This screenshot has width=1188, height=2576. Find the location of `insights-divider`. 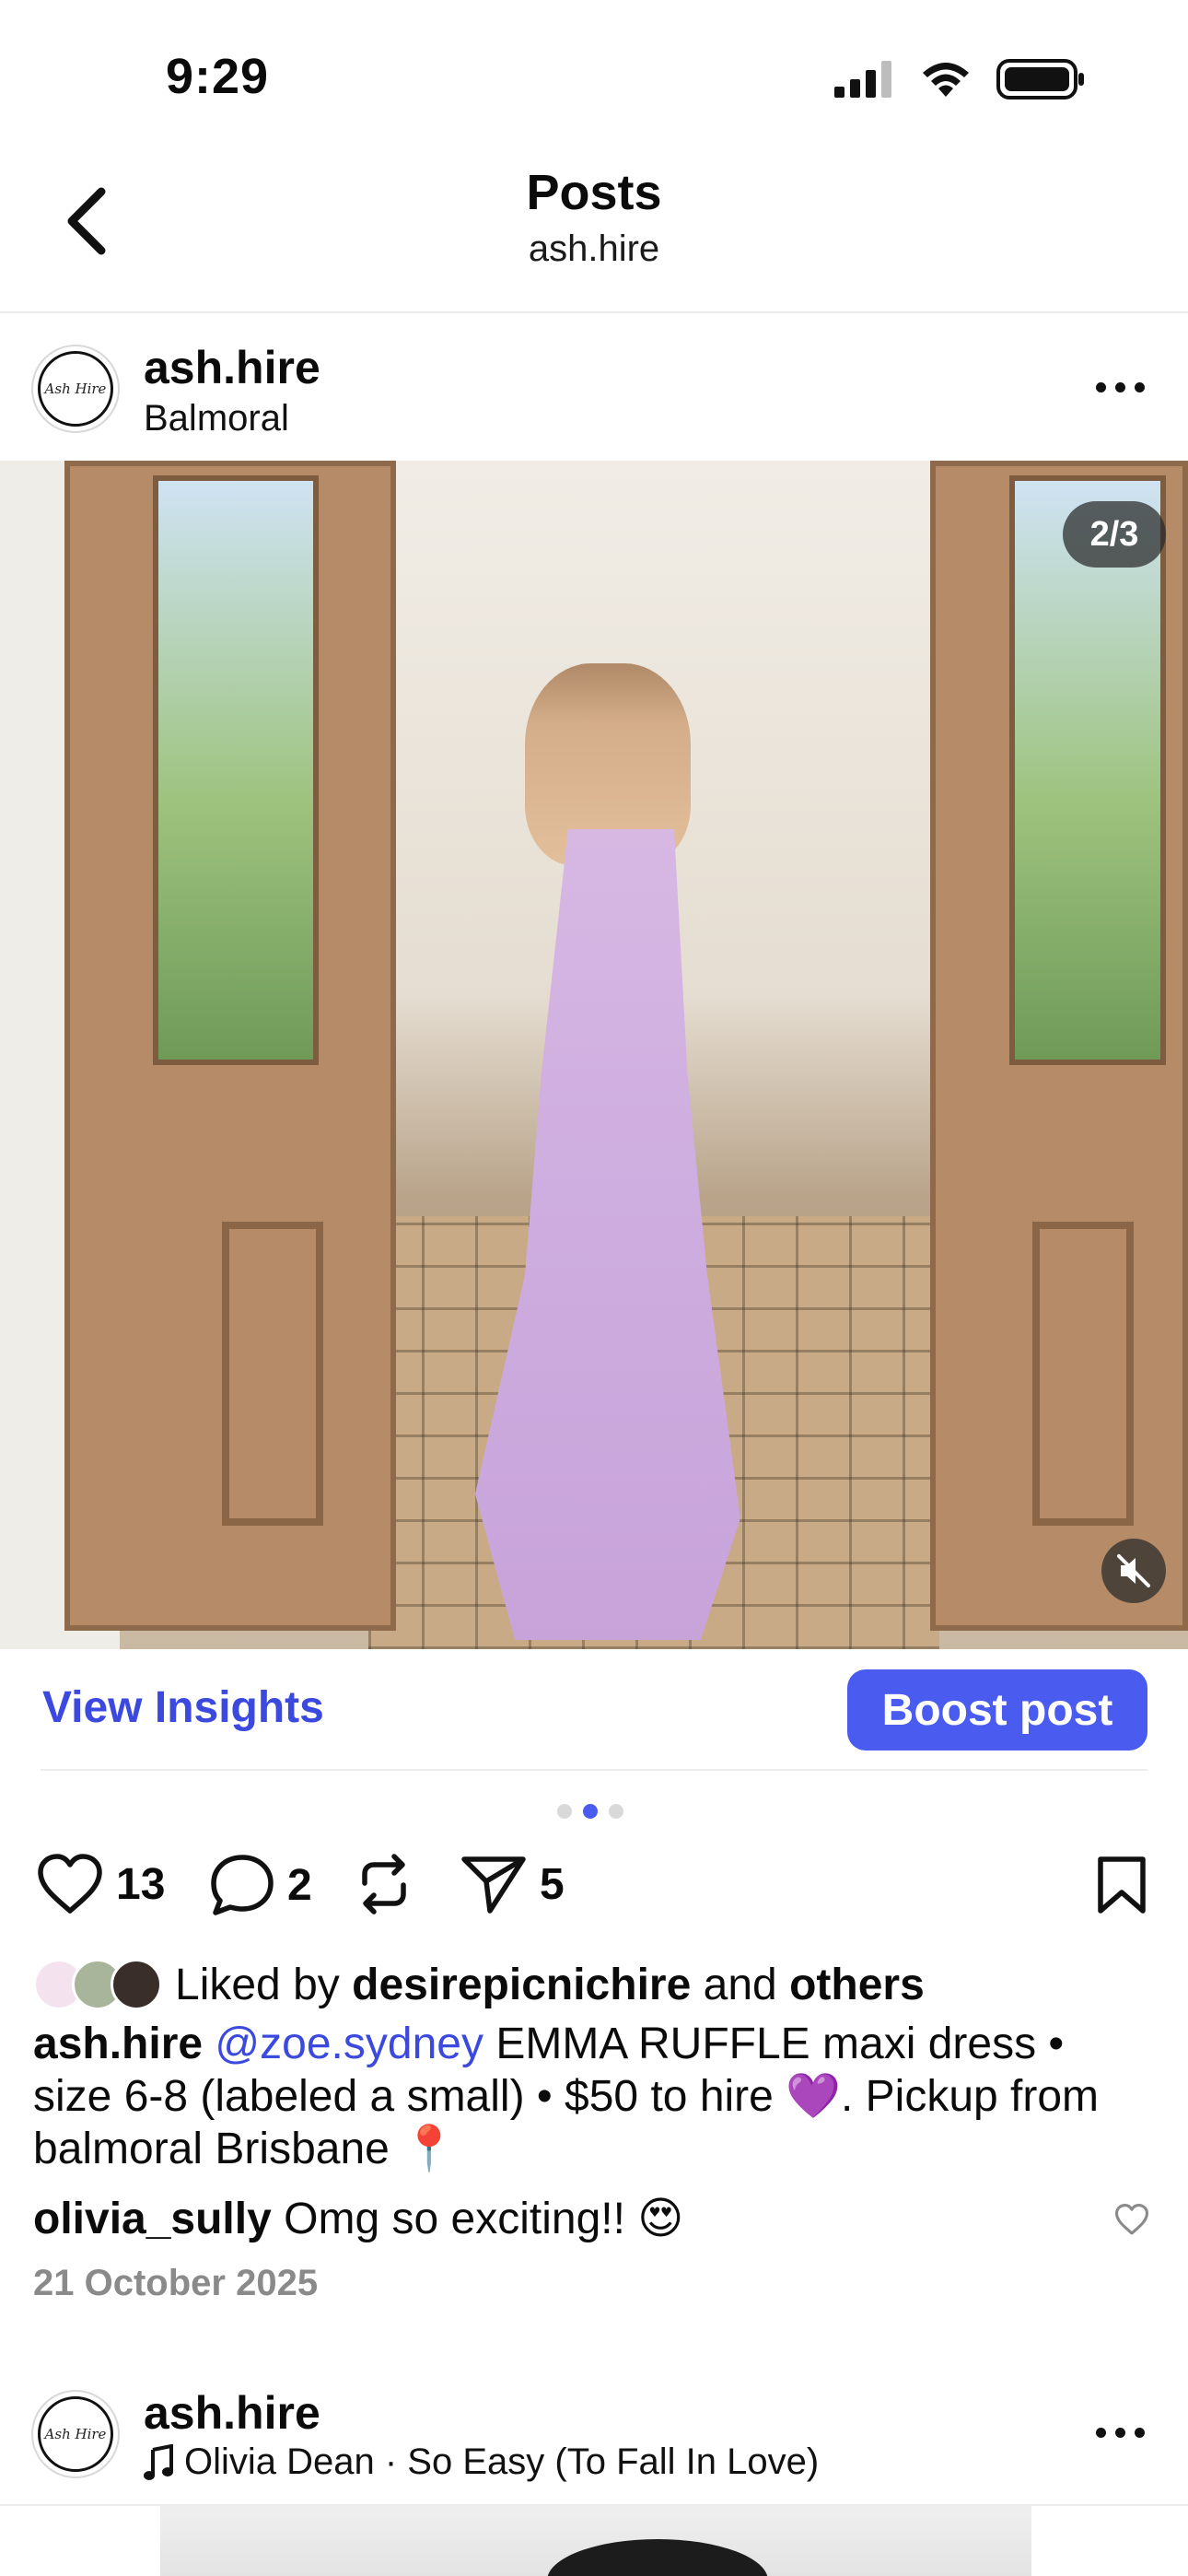

insights-divider is located at coordinates (594, 1770).